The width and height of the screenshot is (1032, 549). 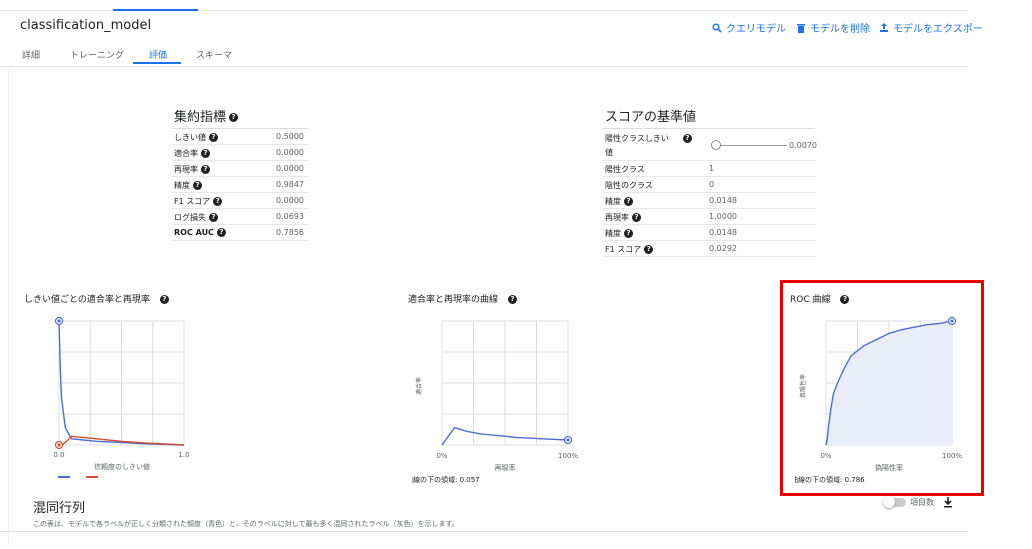 I want to click on metric-label: 陽性クラス, so click(x=625, y=169).